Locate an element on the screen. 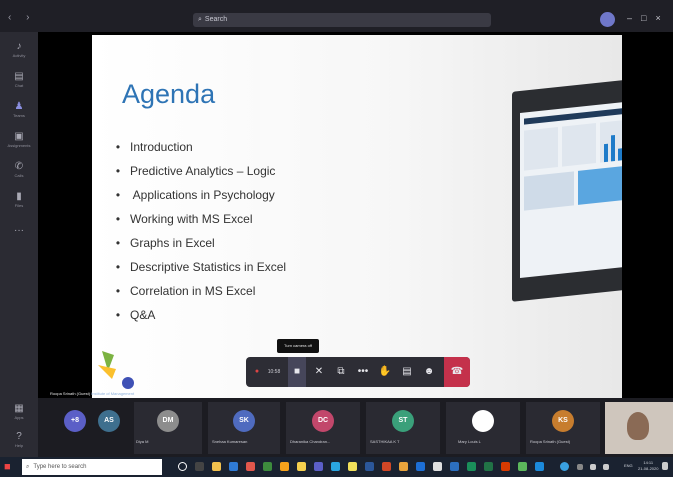 This screenshot has width=673, height=477. rail-item-activity: ♪ Activity is located at coordinates (19, 52).